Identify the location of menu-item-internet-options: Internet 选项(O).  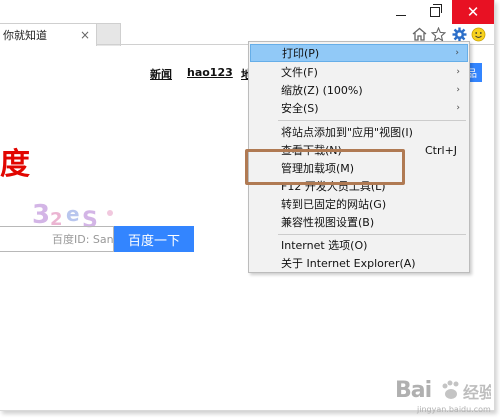
(359, 245).